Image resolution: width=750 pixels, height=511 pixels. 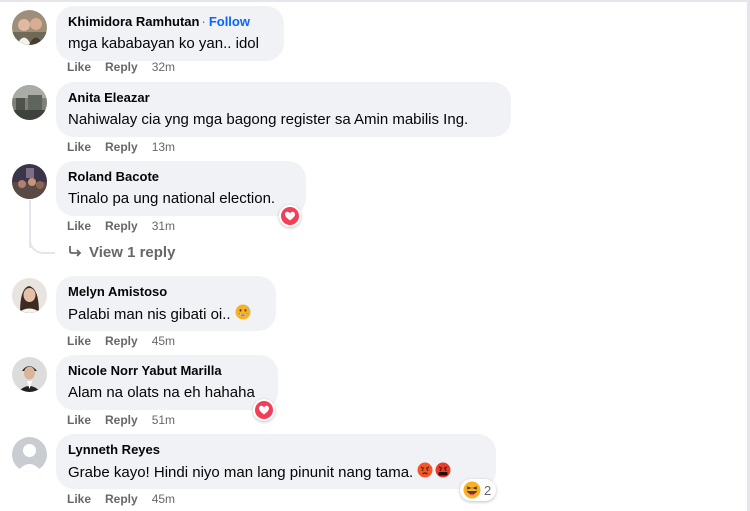 I want to click on top-divider, so click(x=375, y=1).